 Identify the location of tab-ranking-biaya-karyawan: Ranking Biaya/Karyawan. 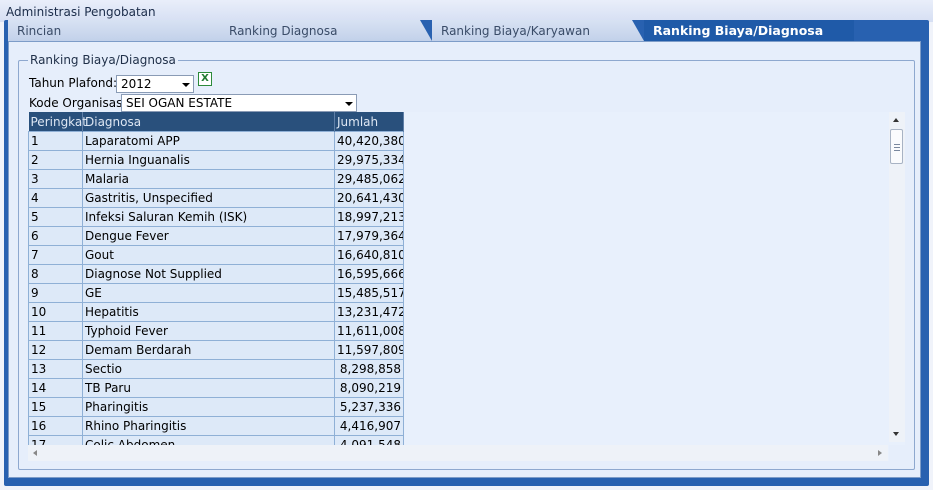
(538, 30).